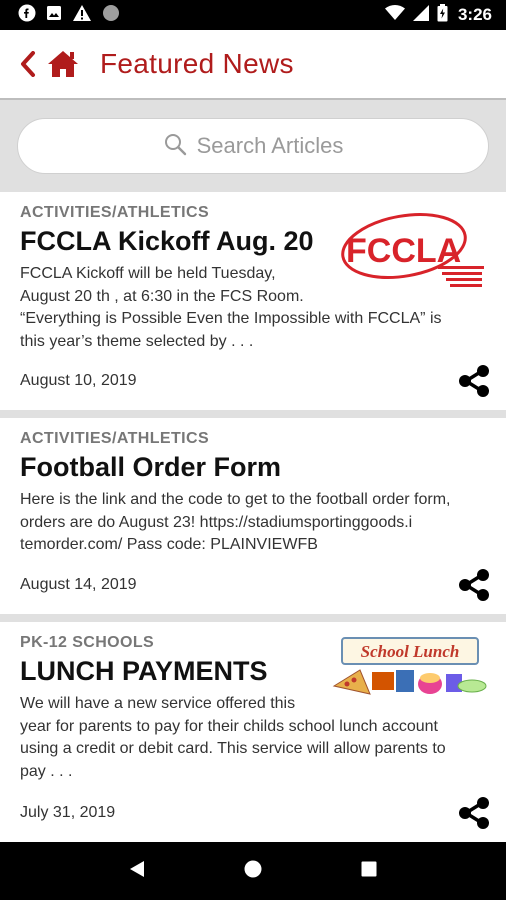 This screenshot has width=506, height=900. What do you see at coordinates (115, 438) in the screenshot?
I see `article-category: ACTIVITIES/ATHLETICS` at bounding box center [115, 438].